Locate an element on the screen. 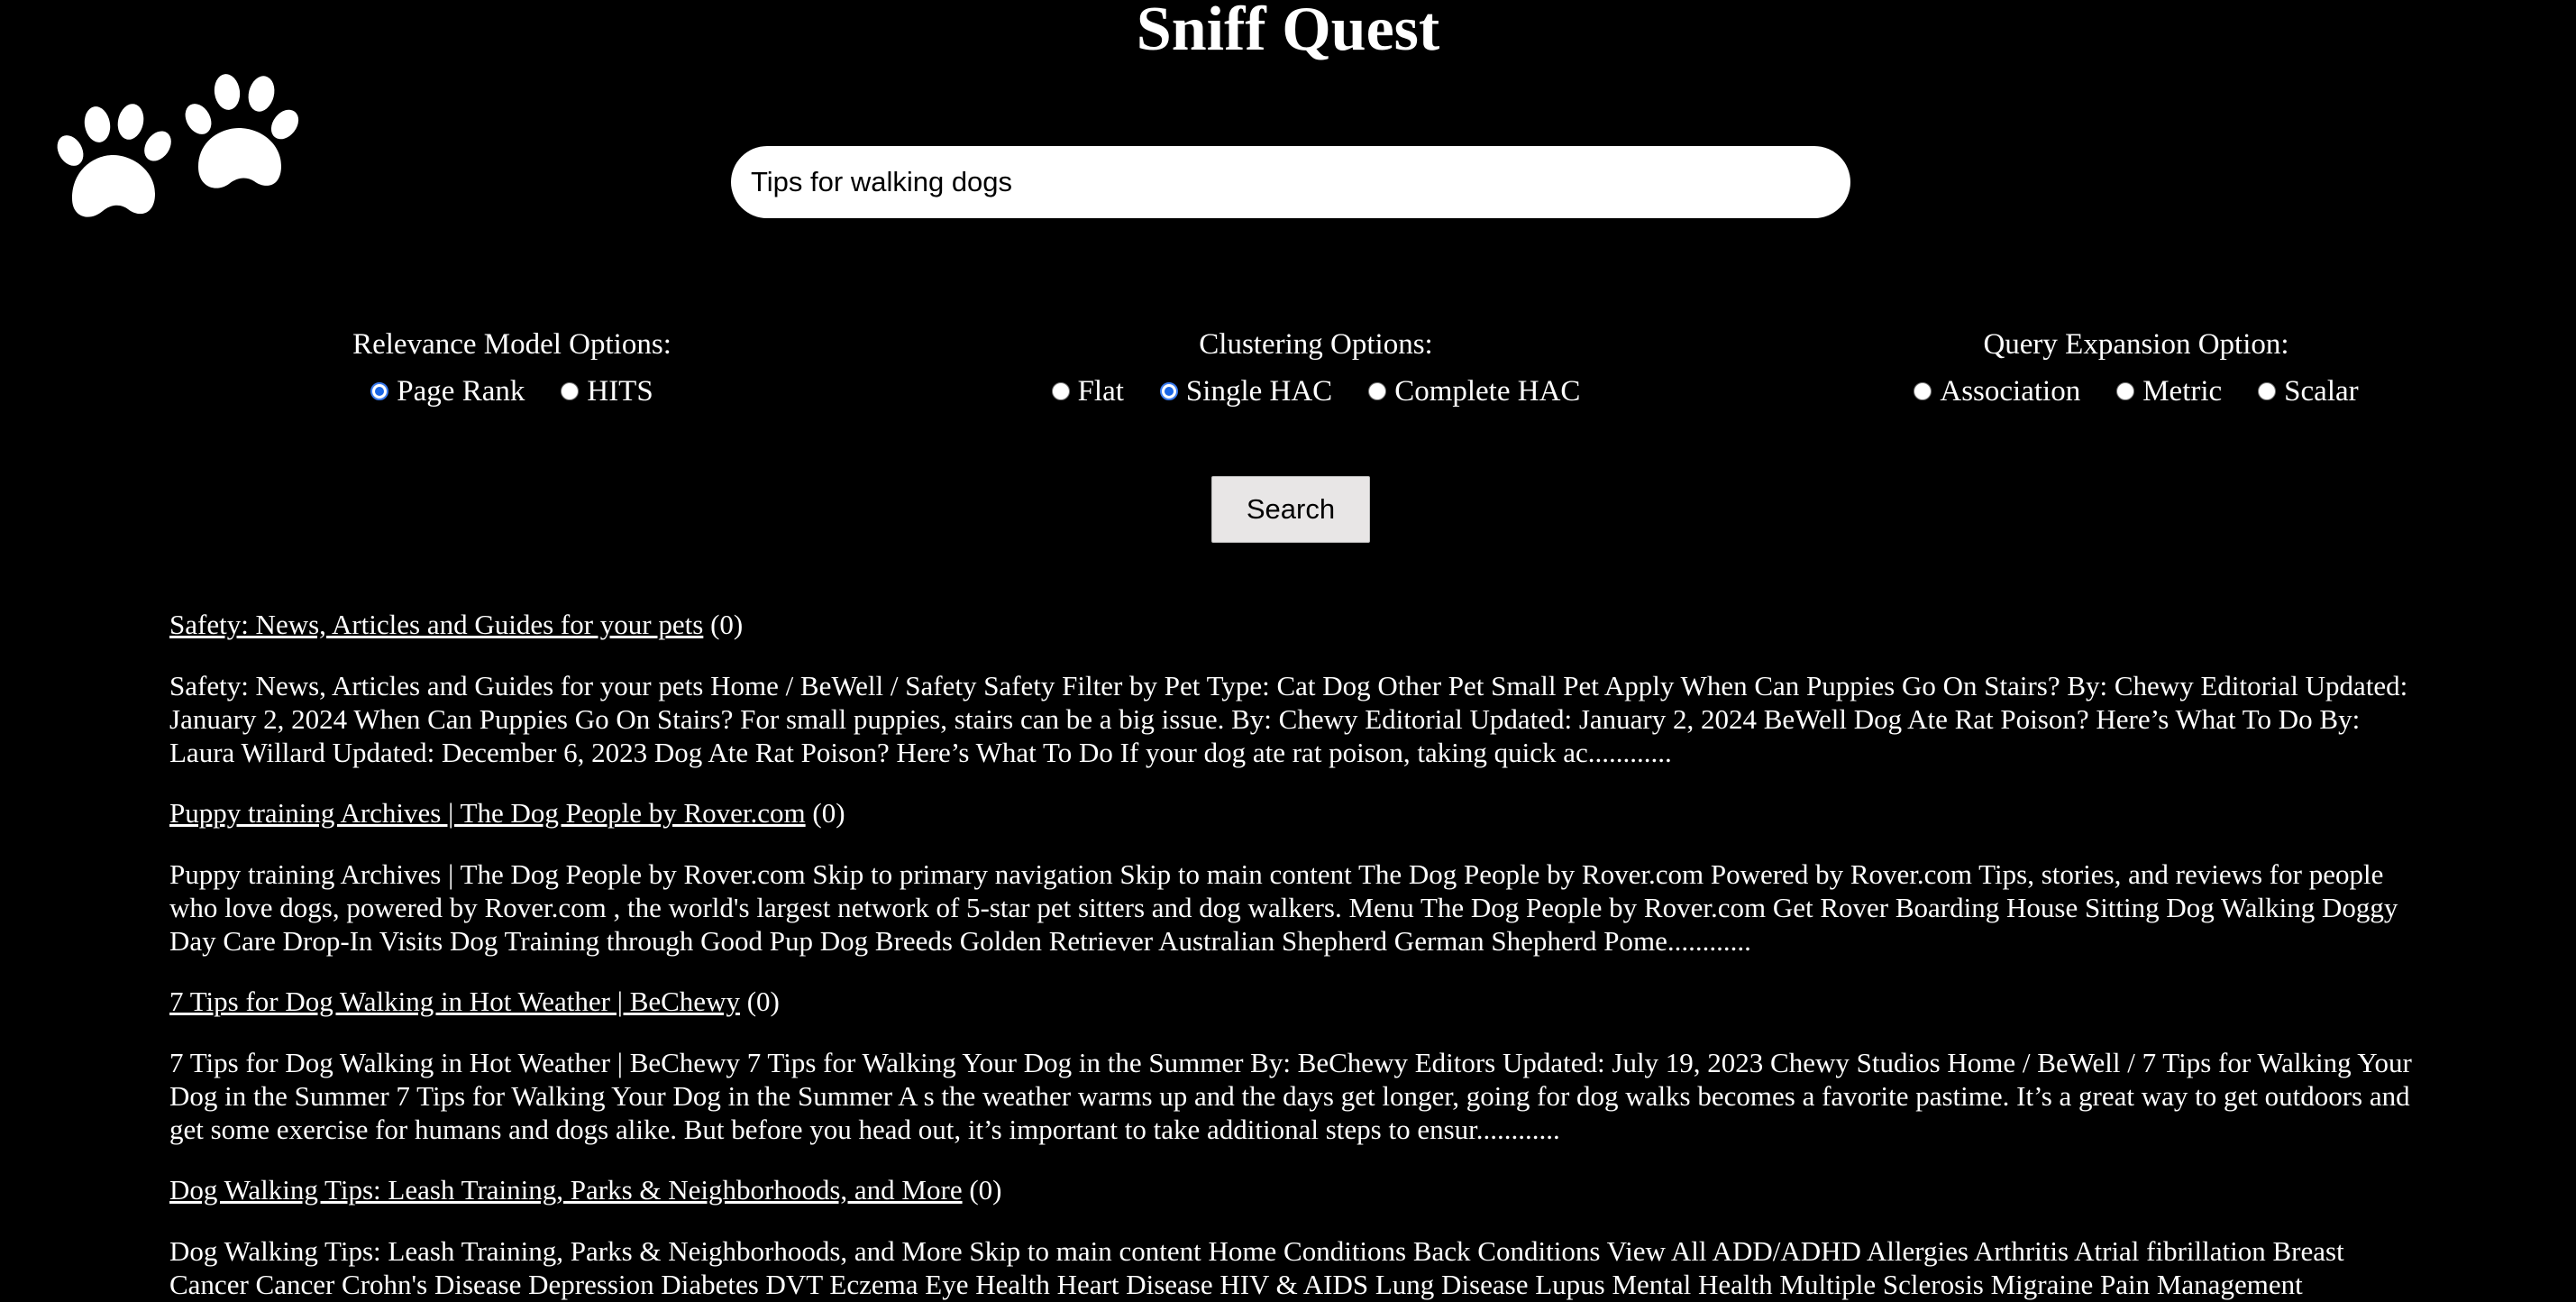  radio-label: Scalar is located at coordinates (2321, 391).